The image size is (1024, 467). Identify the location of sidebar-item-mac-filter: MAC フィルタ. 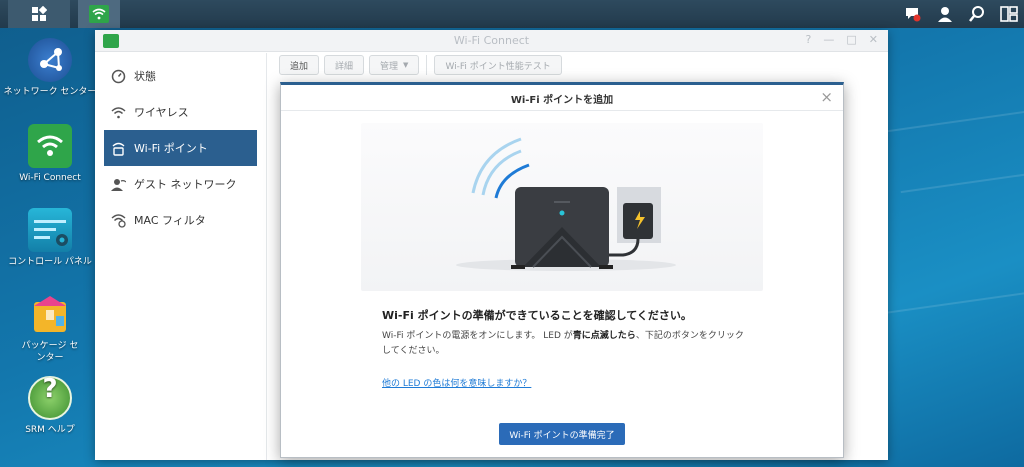
(180, 220).